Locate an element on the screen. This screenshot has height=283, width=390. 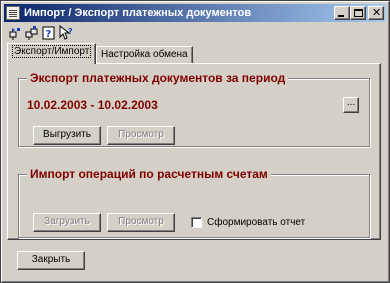
export-group-title: Экспорт платежных документов за период is located at coordinates (158, 78).